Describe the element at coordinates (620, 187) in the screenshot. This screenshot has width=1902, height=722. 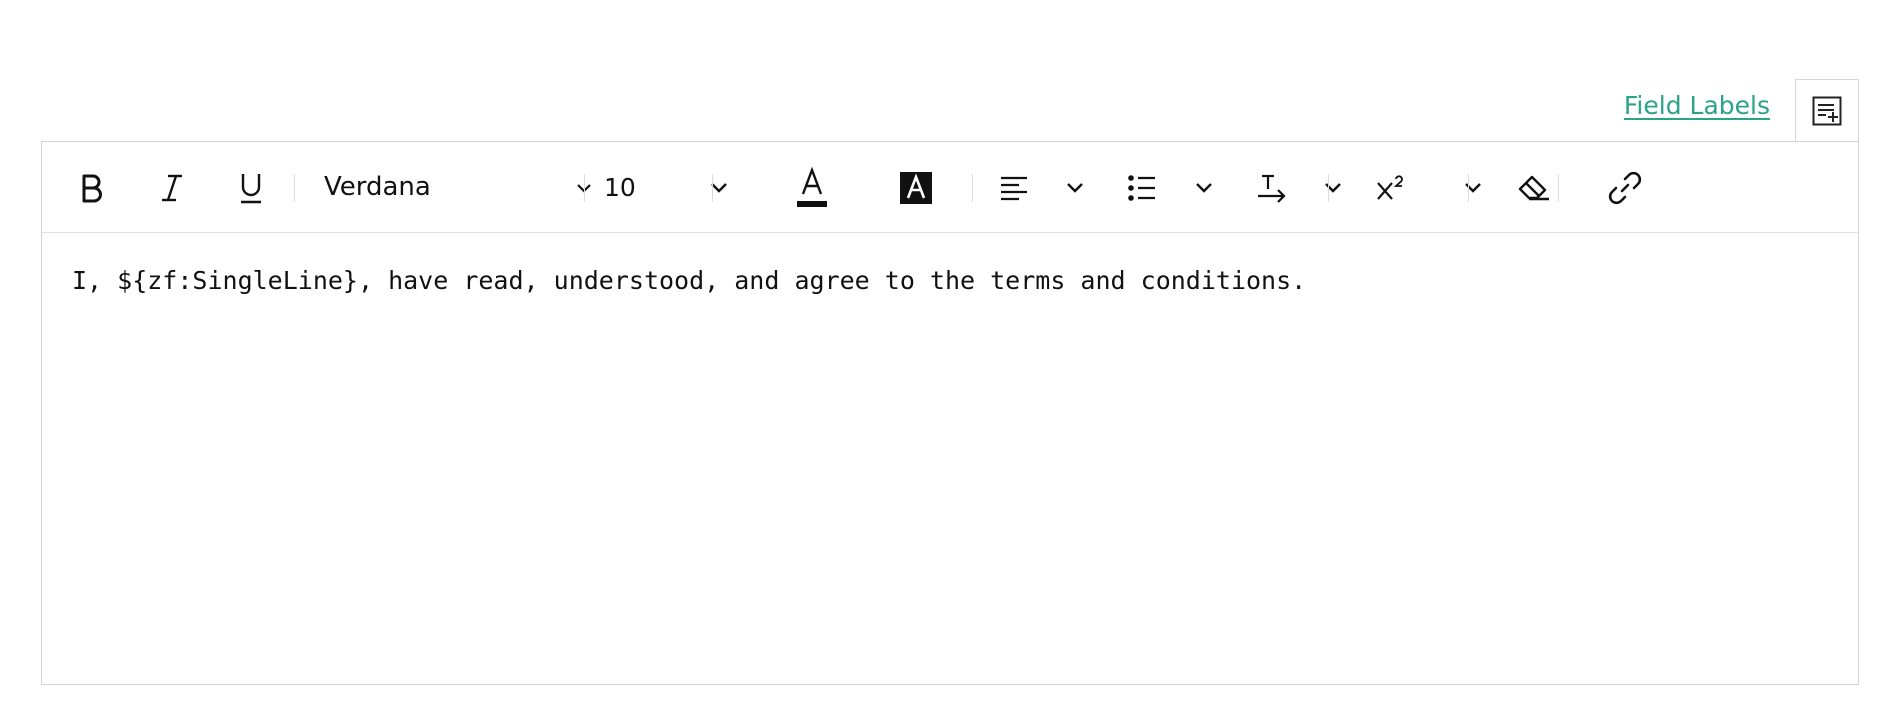
I see `font-size-select-value: 10` at that location.